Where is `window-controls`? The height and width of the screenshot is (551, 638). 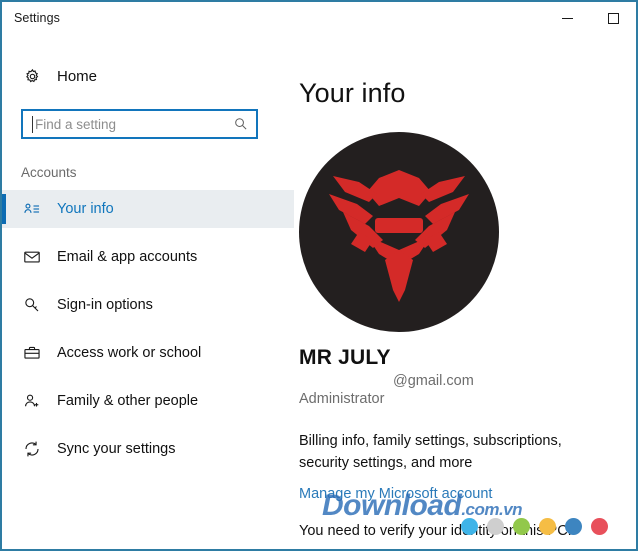 window-controls is located at coordinates (590, 18).